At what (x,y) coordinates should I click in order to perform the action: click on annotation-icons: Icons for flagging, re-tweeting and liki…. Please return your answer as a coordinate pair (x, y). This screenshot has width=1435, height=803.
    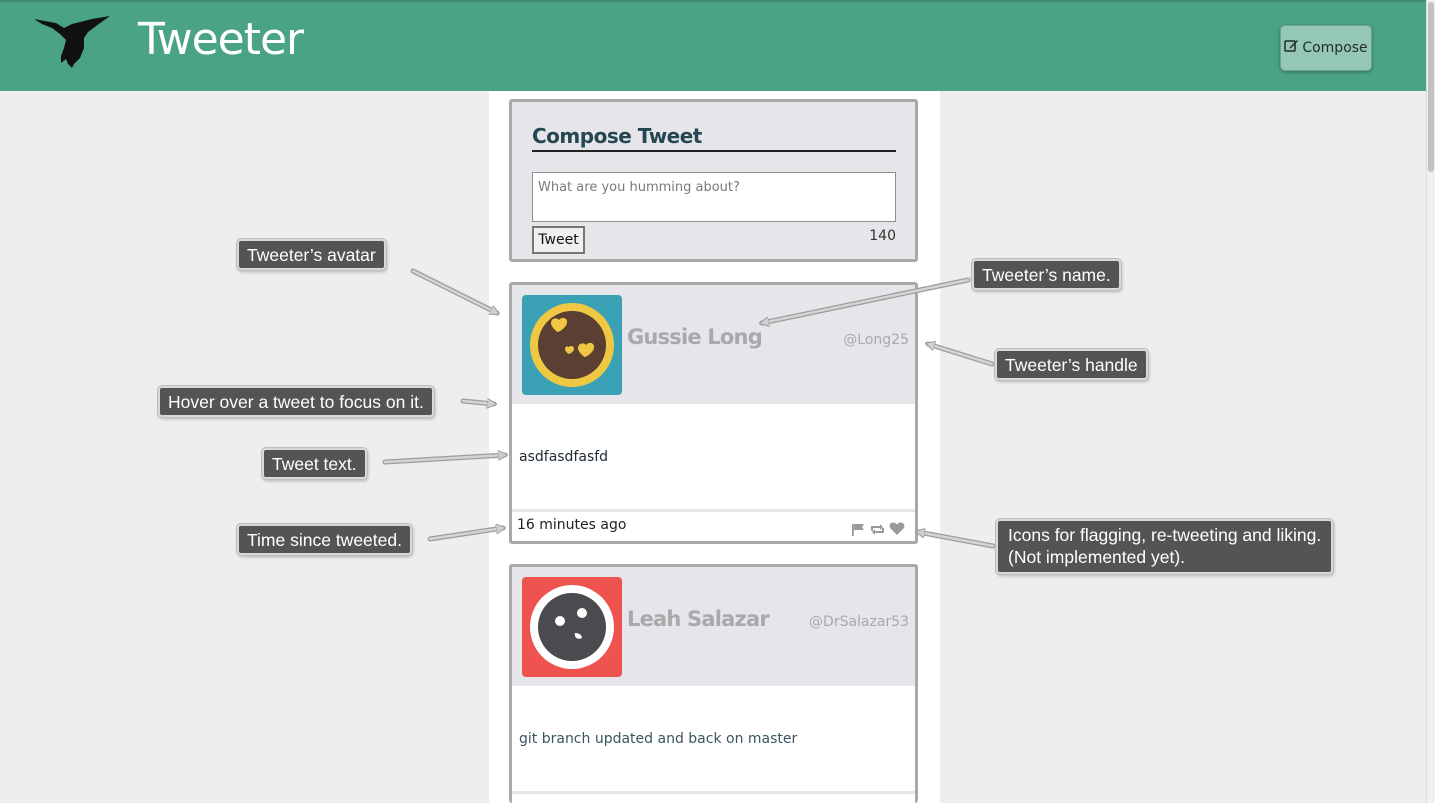
    Looking at the image, I should click on (1165, 546).